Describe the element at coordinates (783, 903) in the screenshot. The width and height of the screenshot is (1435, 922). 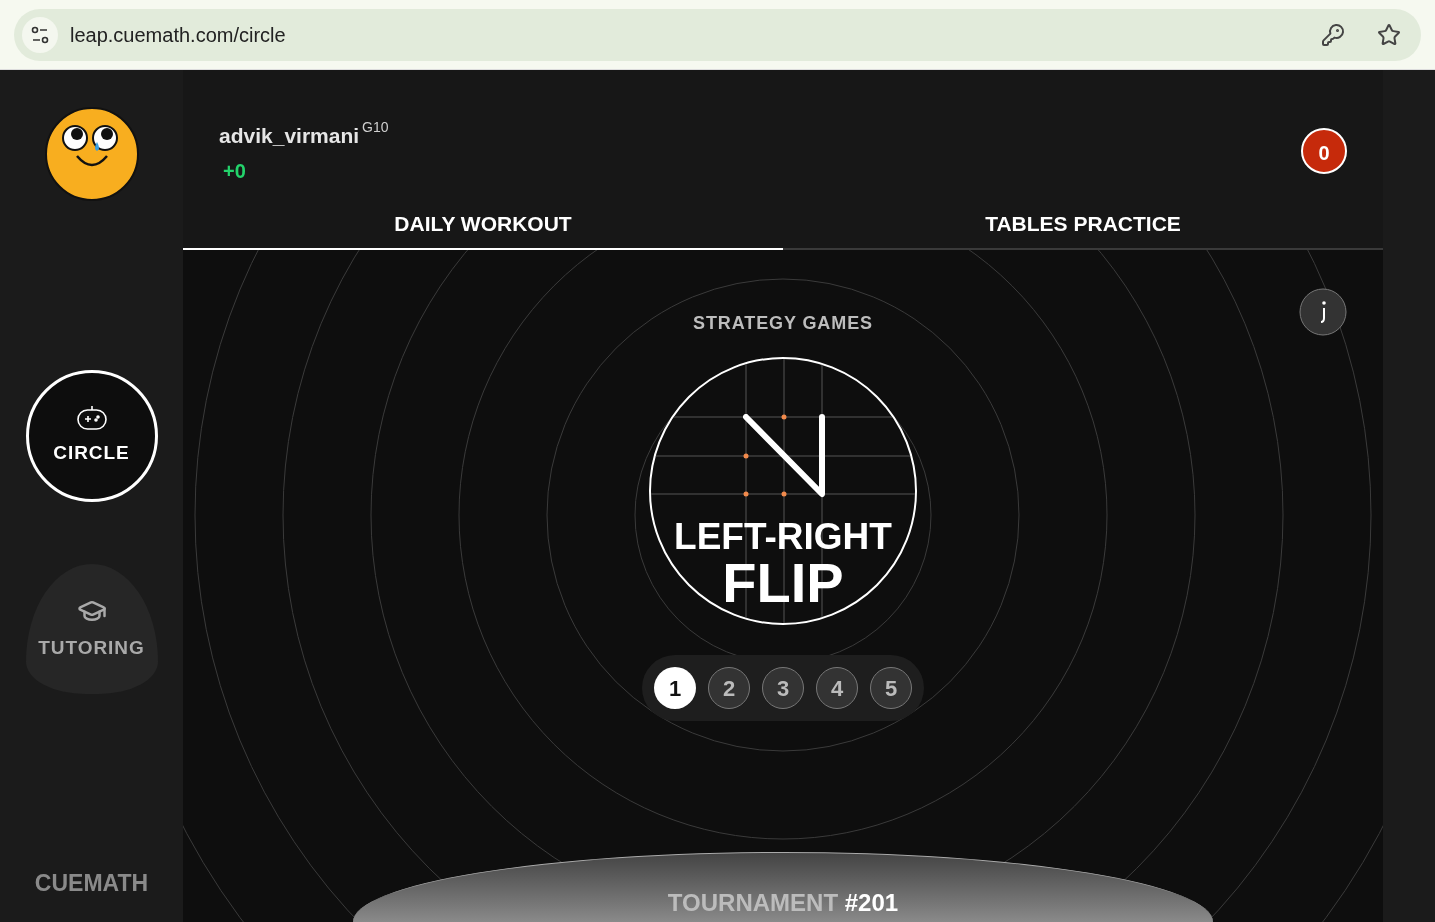
I see `tournament-title: TOURNAMENT #201` at that location.